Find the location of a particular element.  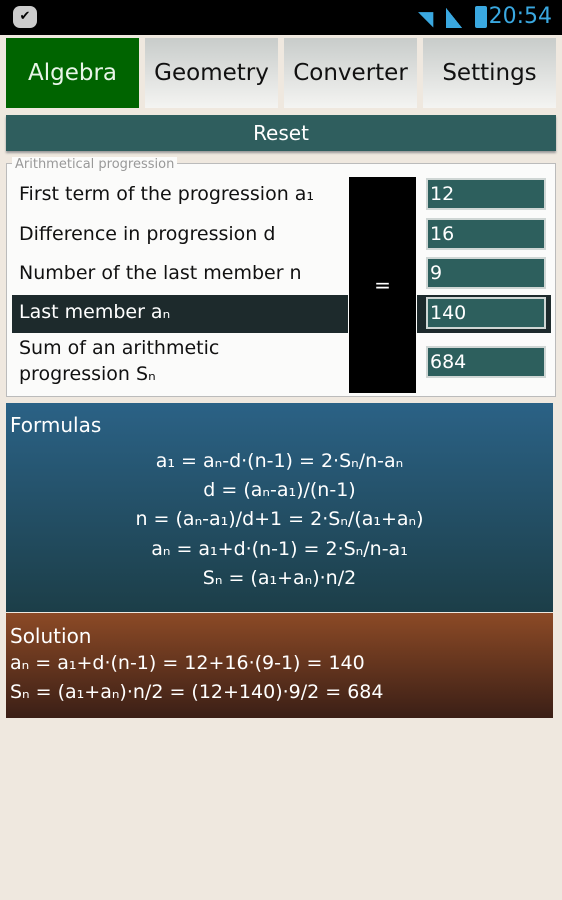

last-member-number-input: 9 is located at coordinates (486, 273).